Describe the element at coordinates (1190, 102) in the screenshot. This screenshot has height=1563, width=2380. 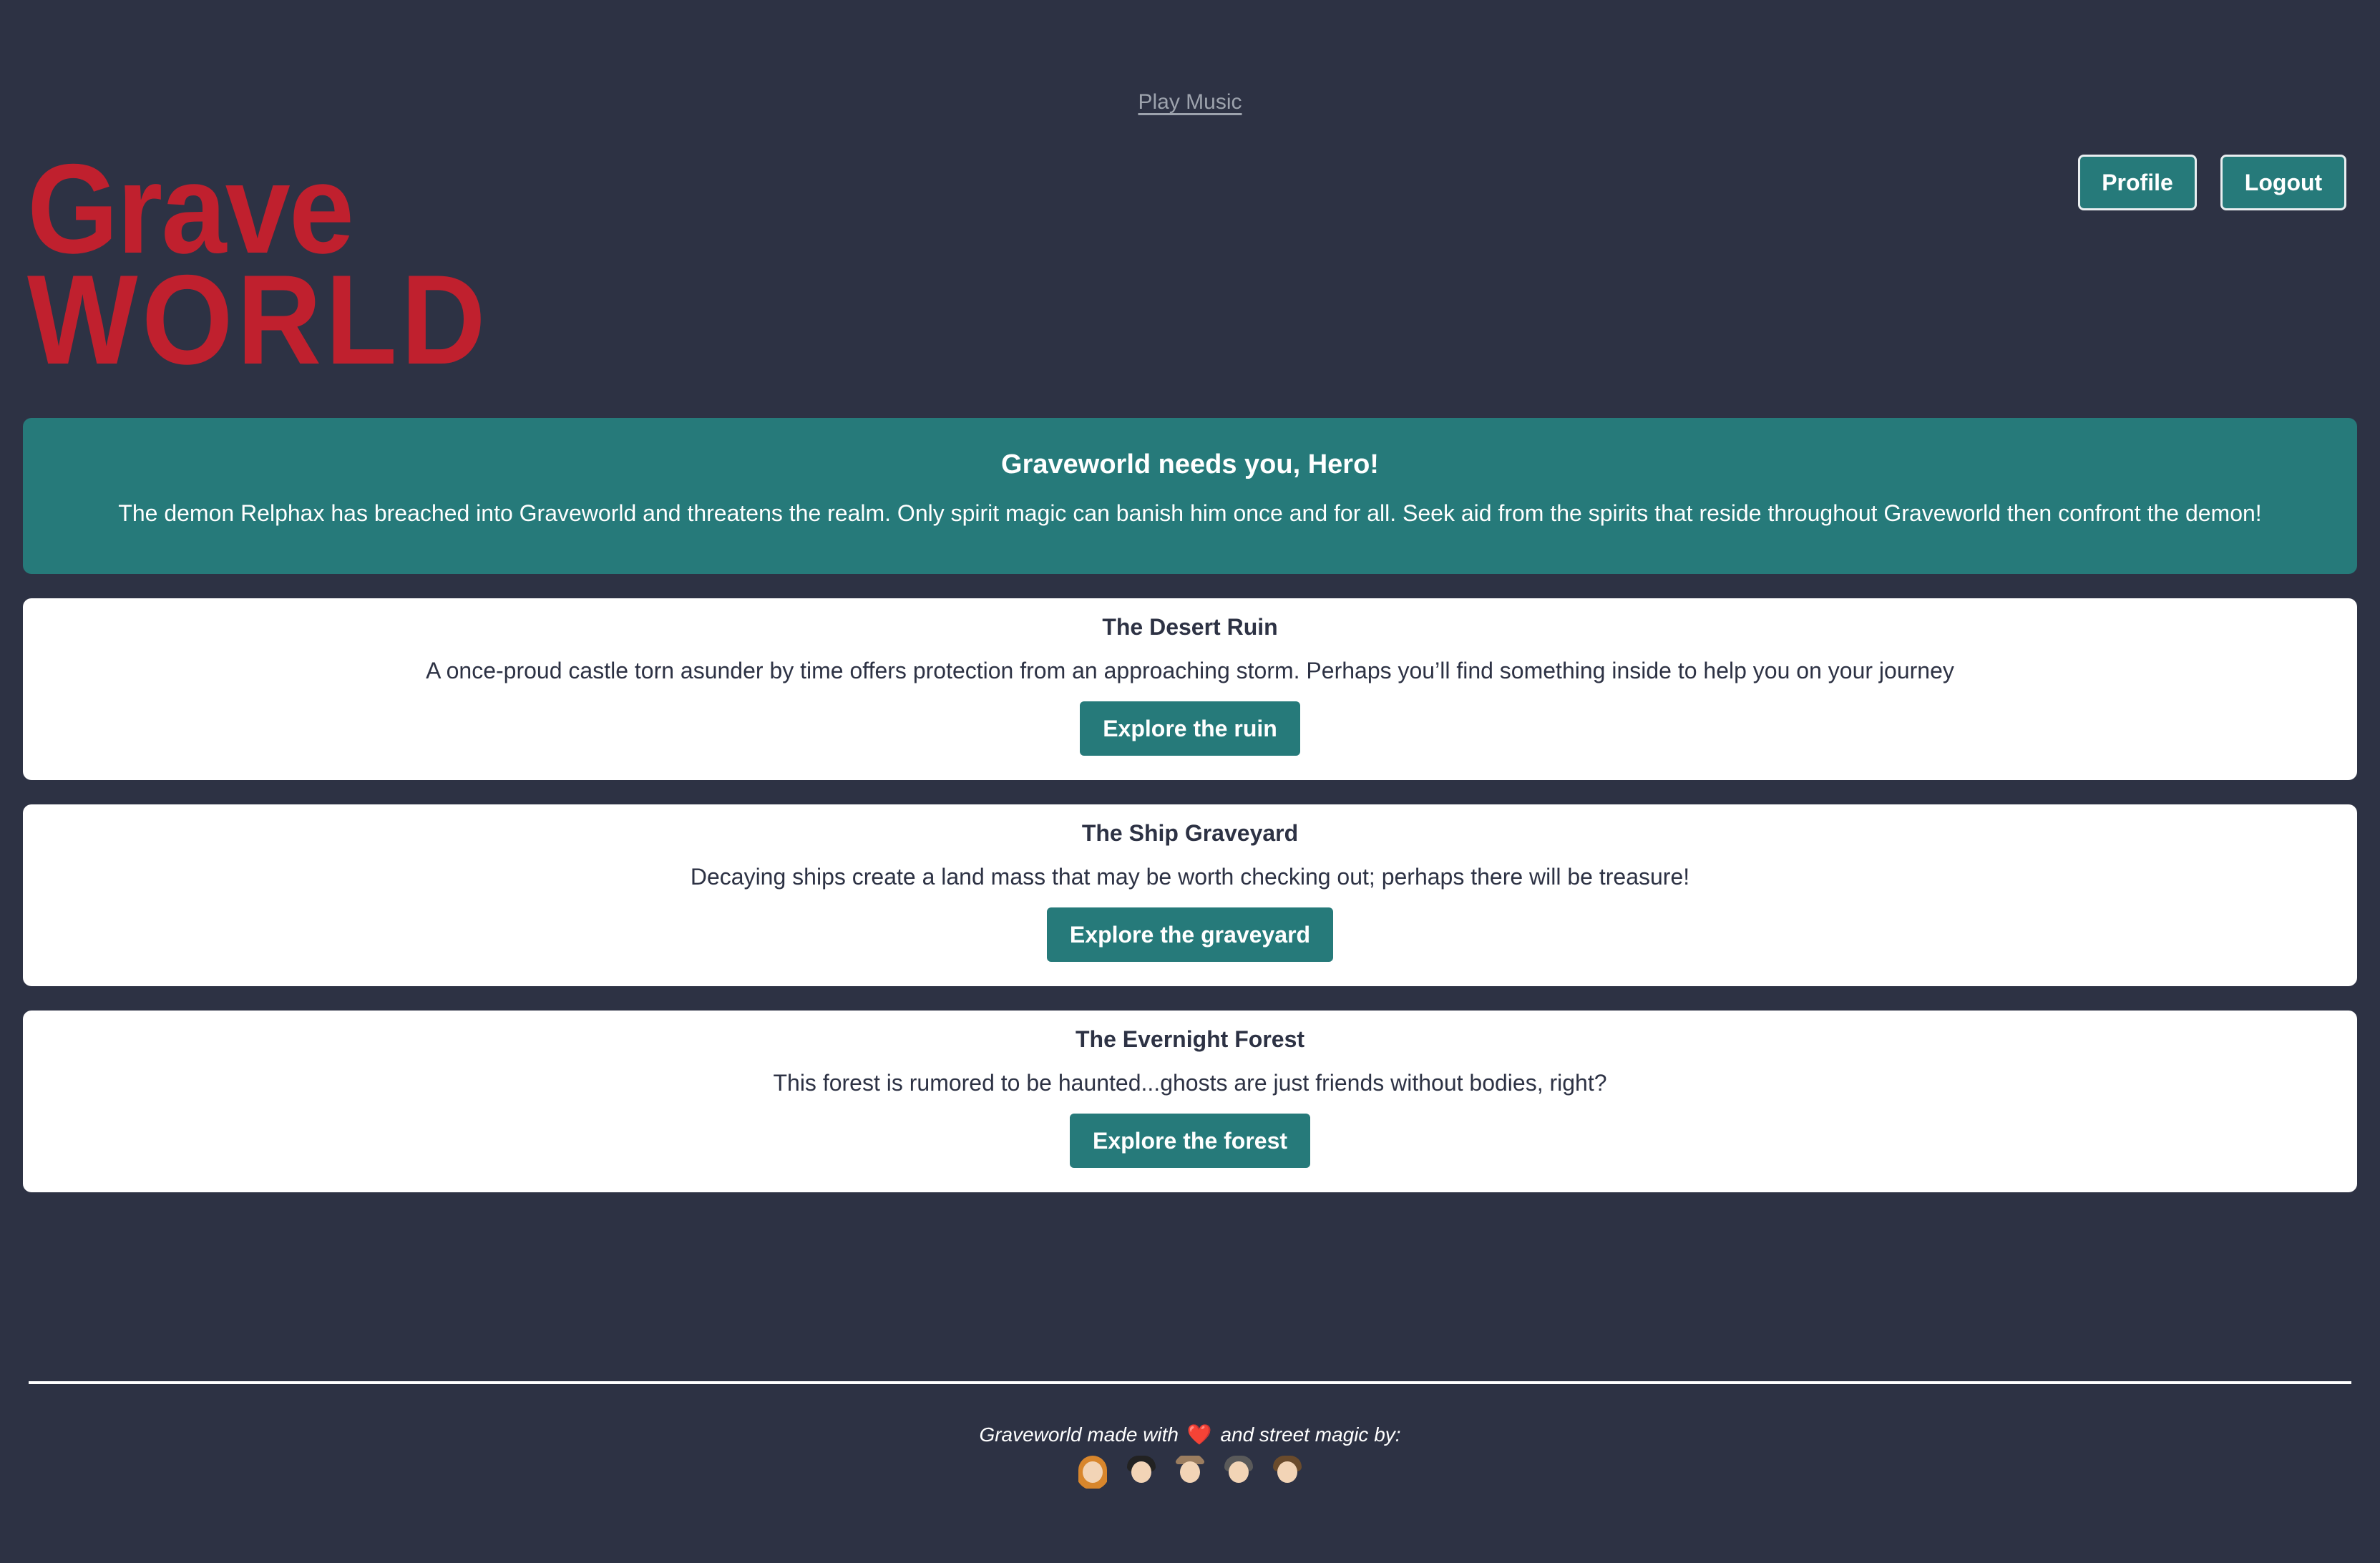
I see `play-music-link: Play Music` at that location.